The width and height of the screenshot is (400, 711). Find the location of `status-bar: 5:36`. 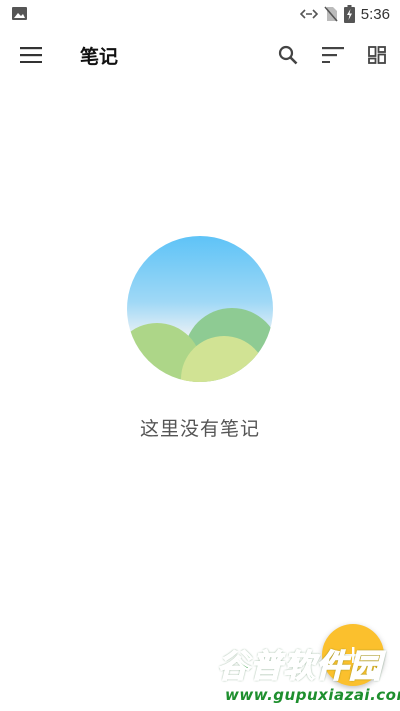

status-bar: 5:36 is located at coordinates (200, 14).